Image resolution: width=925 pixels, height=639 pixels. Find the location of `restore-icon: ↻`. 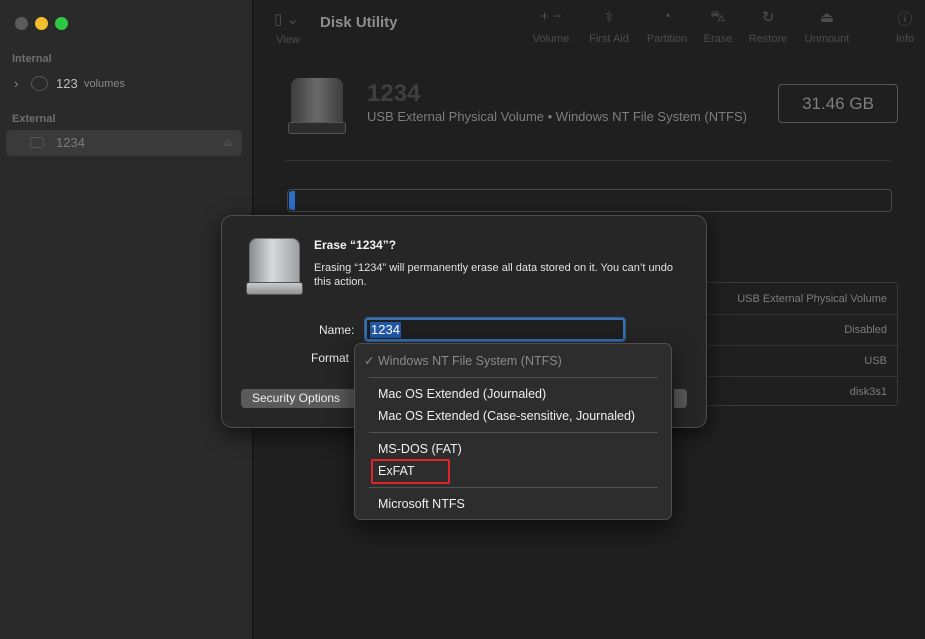

restore-icon: ↻ is located at coordinates (768, 17).